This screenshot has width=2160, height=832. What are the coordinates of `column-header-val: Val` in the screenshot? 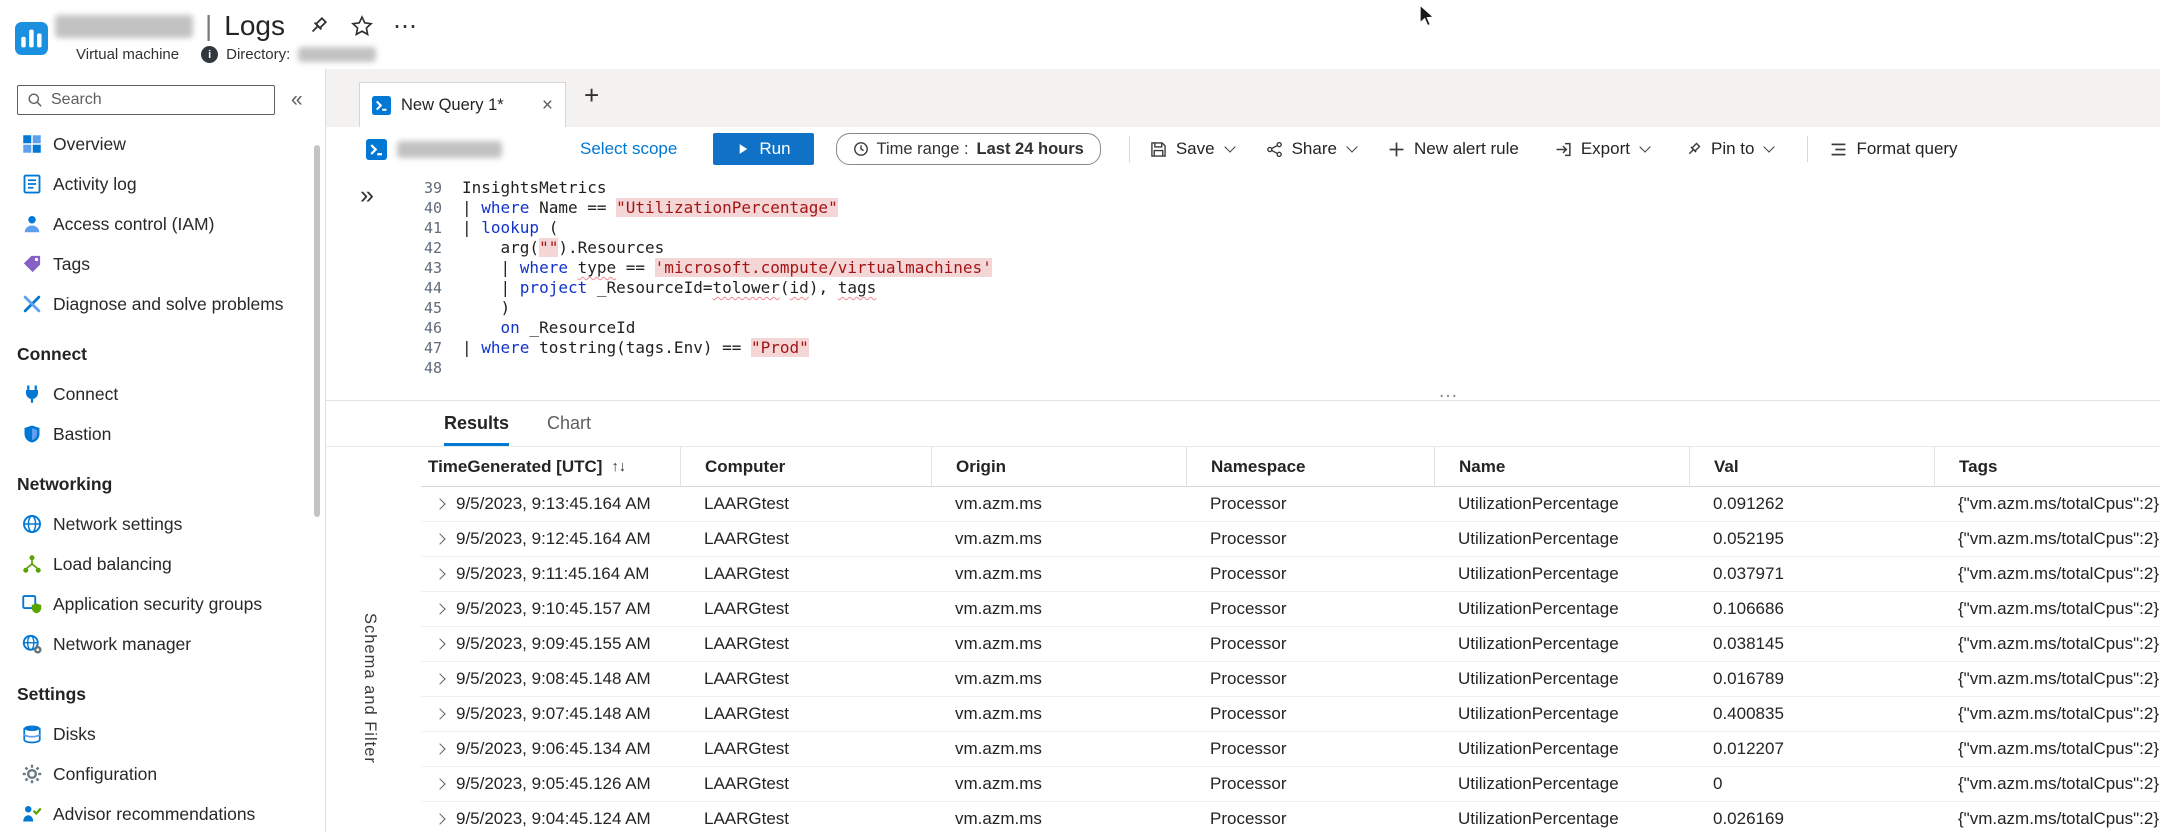 It's located at (1811, 466).